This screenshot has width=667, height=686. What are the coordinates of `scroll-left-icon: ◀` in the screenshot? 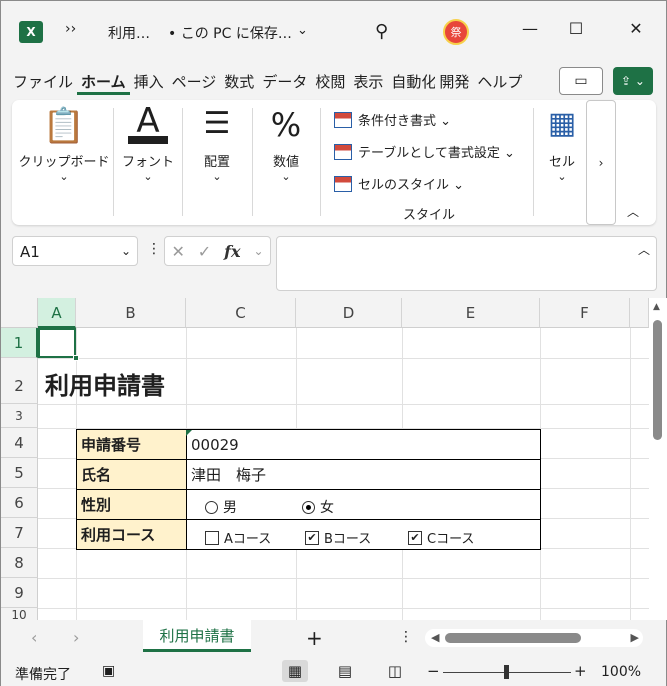 It's located at (435, 637).